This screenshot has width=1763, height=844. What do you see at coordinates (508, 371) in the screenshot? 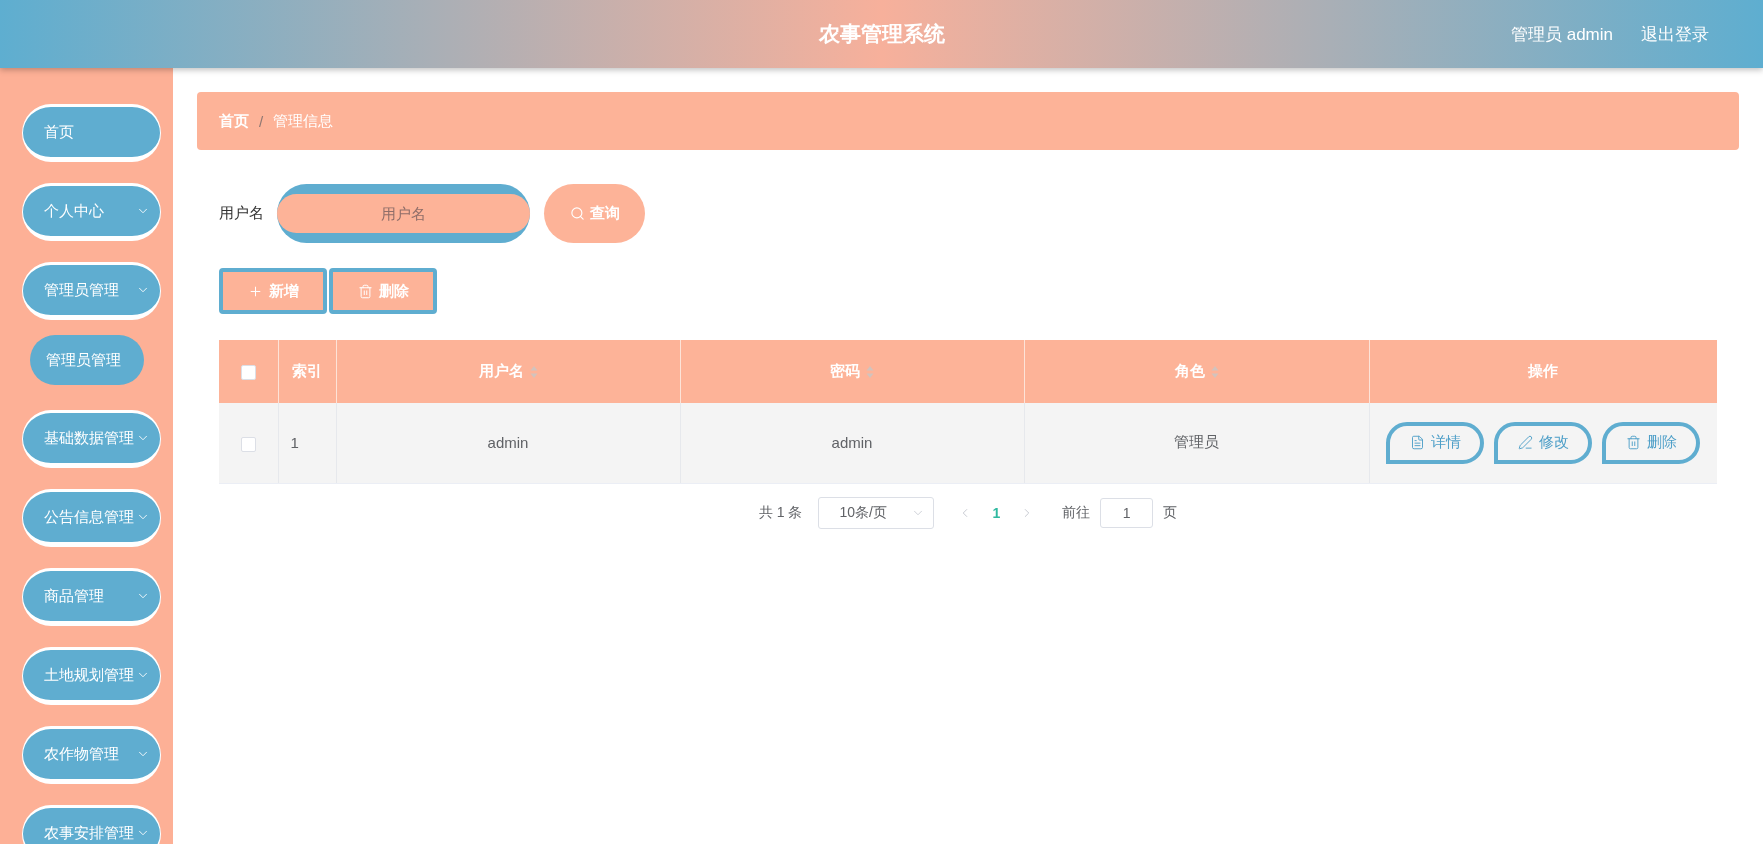
I see `column-header: 用户名` at bounding box center [508, 371].